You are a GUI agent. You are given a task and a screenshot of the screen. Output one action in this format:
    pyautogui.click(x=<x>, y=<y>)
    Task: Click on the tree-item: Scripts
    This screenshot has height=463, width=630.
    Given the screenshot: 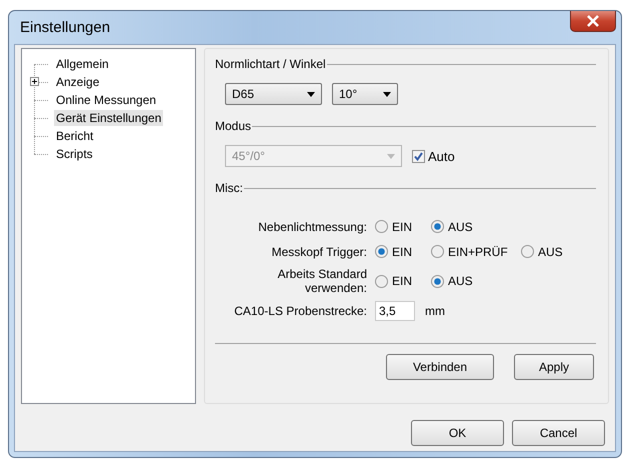 What is the action you would take?
    pyautogui.click(x=74, y=154)
    